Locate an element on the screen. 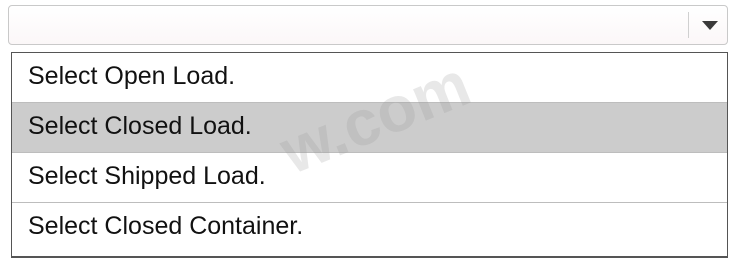 The height and width of the screenshot is (260, 730). option-label: Select Shipped Load. is located at coordinates (147, 176).